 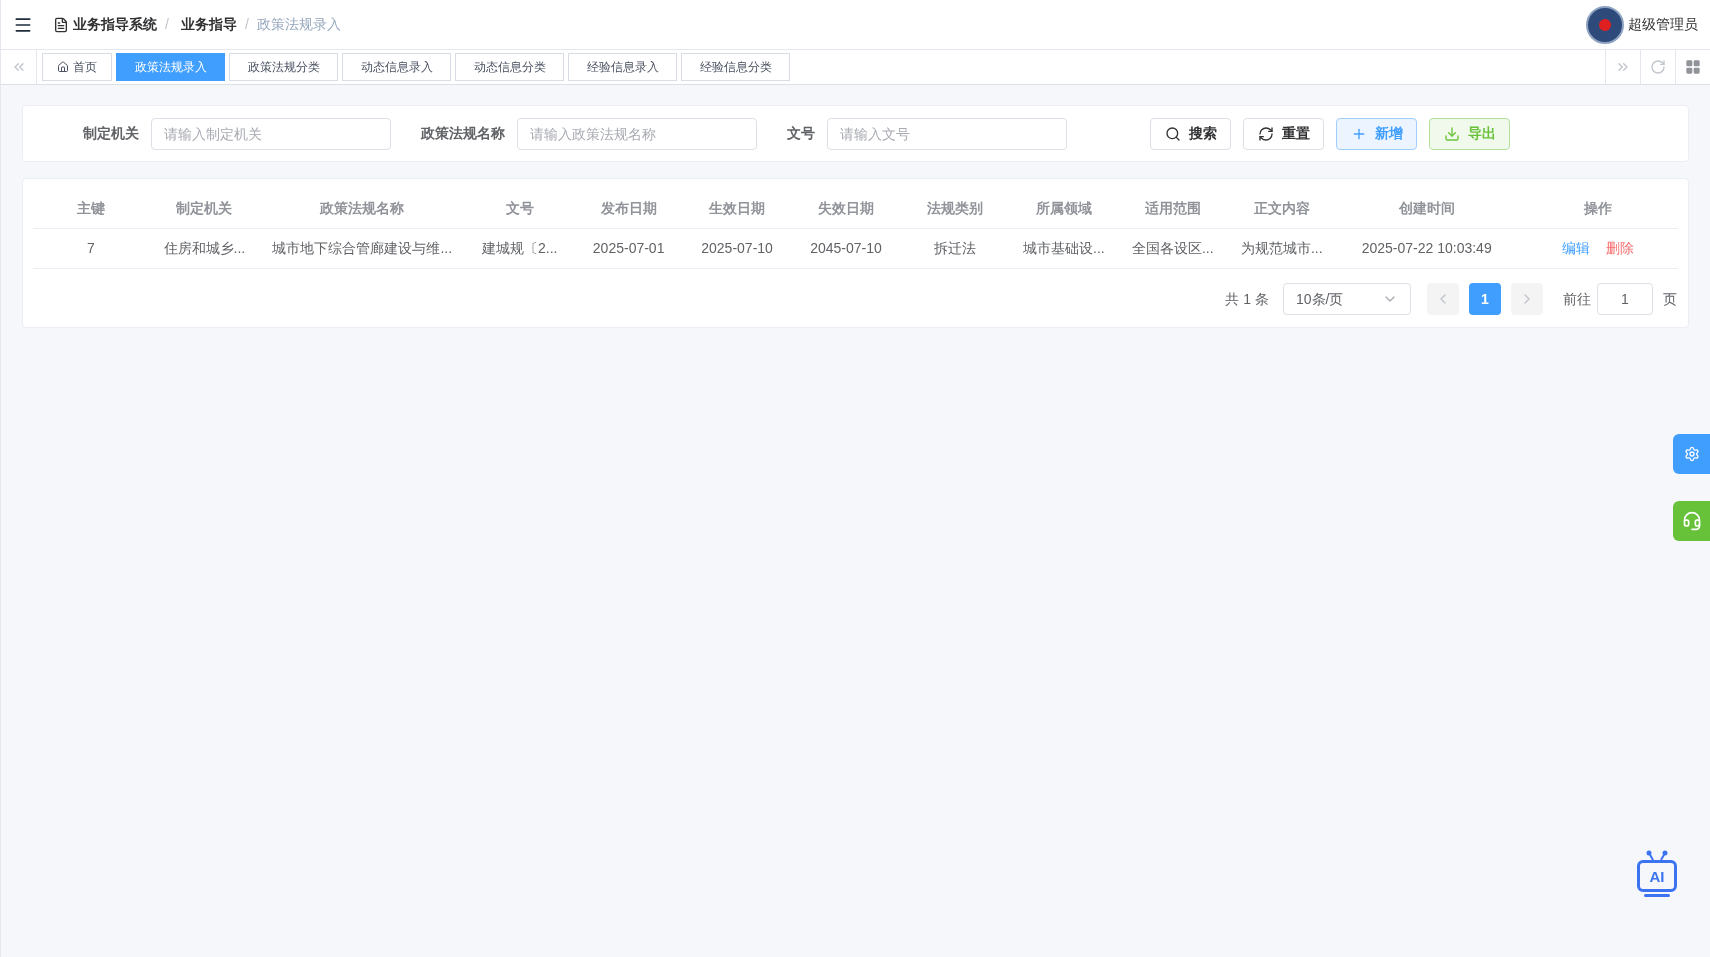 What do you see at coordinates (737, 248) in the screenshot?
I see `table-cell-text: 2025-07-10` at bounding box center [737, 248].